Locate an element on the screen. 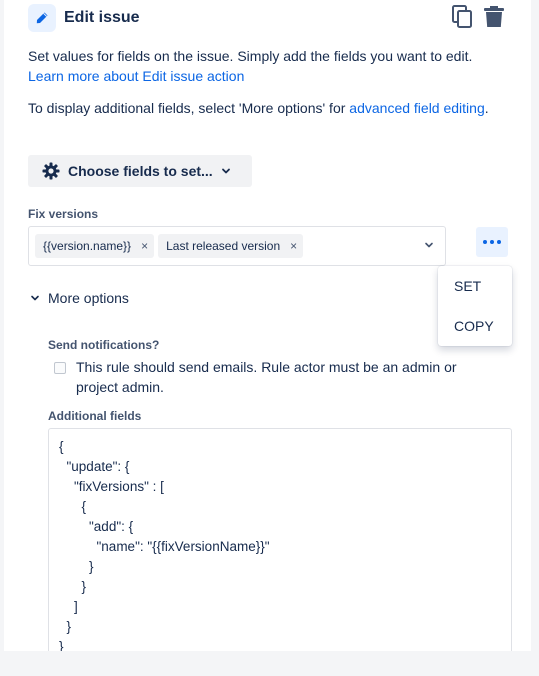 The height and width of the screenshot is (676, 539). field-mode-menu: SET COPY is located at coordinates (475, 306).